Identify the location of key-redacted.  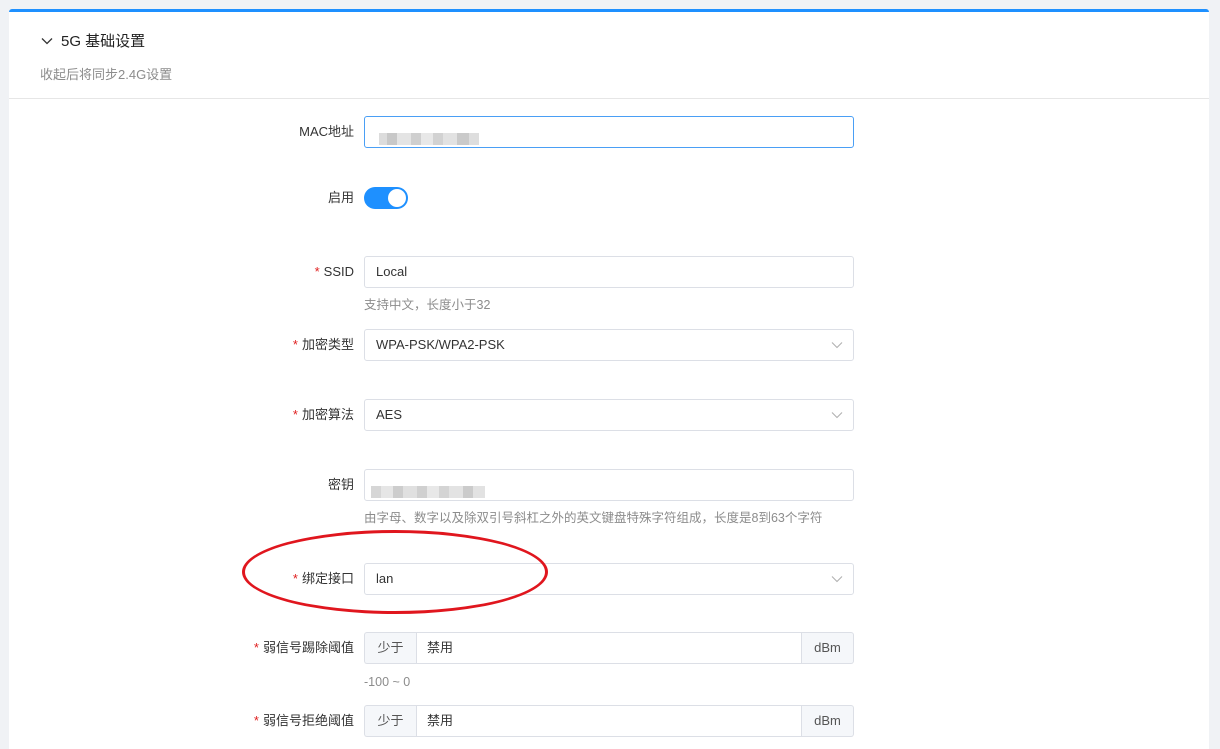
(428, 488).